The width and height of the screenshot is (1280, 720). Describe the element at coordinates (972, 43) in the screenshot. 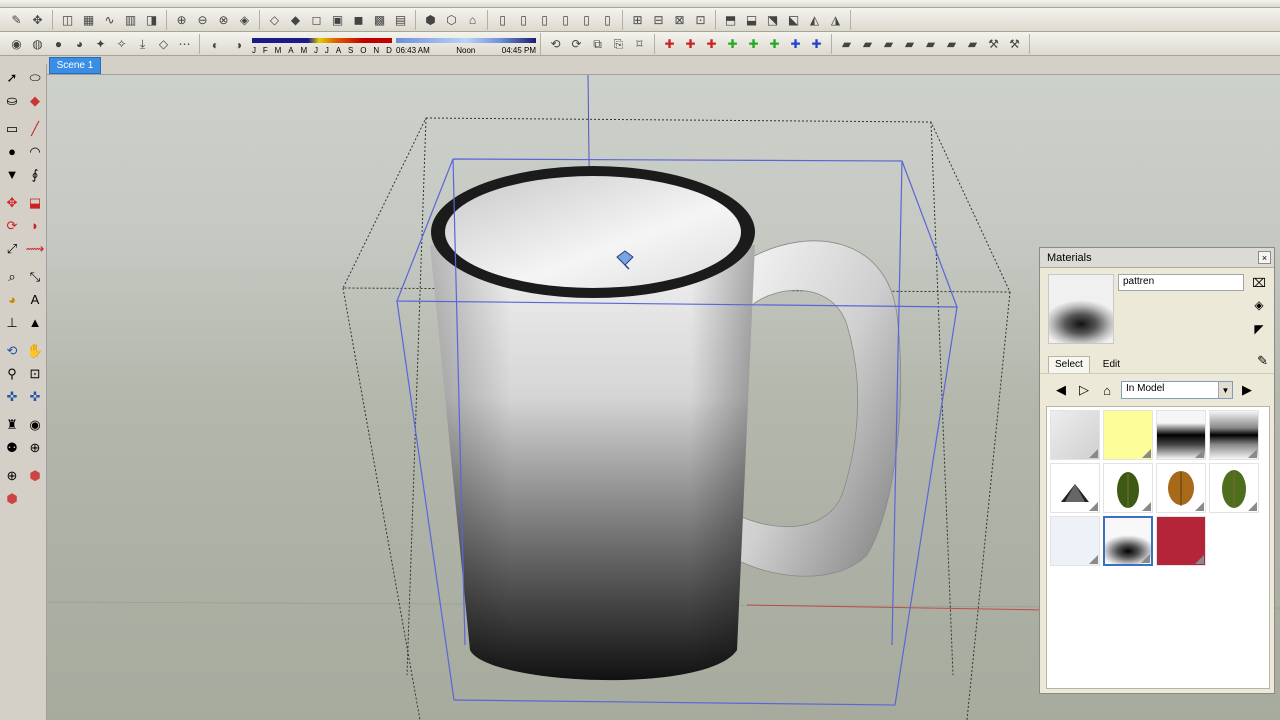

I see `extra-7-icon: ▰` at that location.